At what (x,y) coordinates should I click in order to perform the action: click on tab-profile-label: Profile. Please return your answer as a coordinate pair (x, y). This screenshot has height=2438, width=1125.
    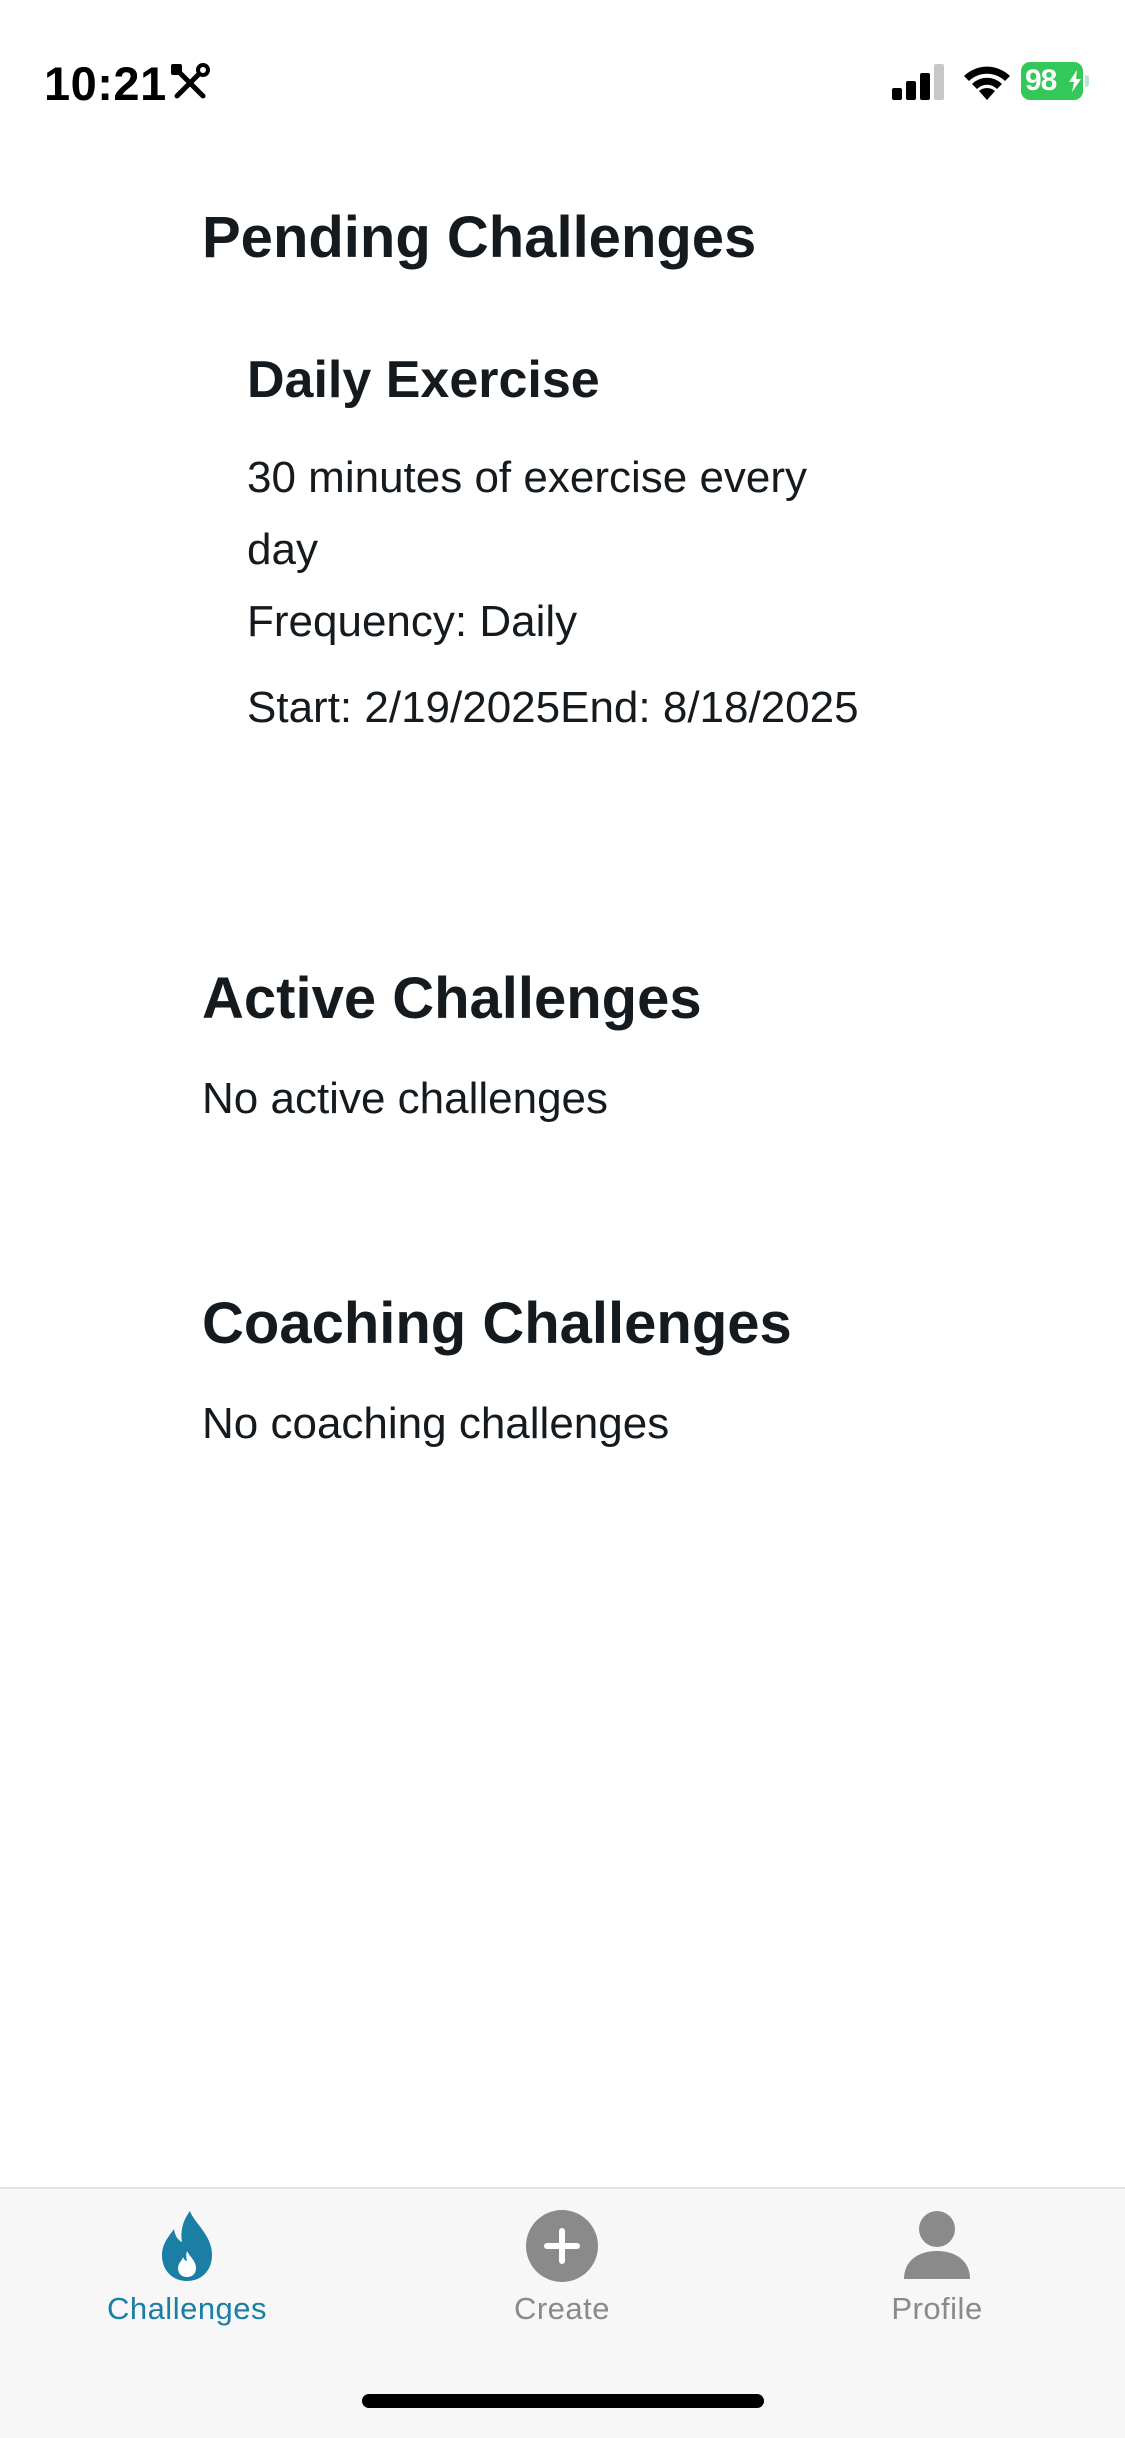
    Looking at the image, I should click on (937, 2308).